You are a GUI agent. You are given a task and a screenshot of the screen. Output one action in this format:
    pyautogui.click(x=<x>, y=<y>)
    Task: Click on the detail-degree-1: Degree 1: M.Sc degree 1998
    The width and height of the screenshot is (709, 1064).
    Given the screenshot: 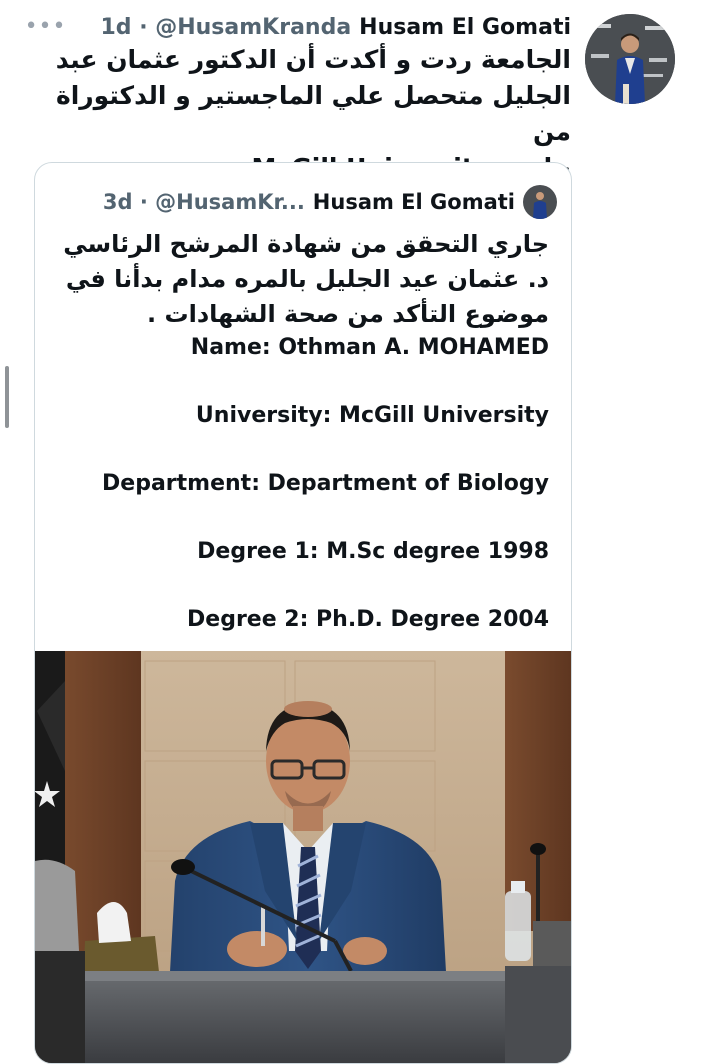 What is the action you would take?
    pyautogui.click(x=373, y=551)
    